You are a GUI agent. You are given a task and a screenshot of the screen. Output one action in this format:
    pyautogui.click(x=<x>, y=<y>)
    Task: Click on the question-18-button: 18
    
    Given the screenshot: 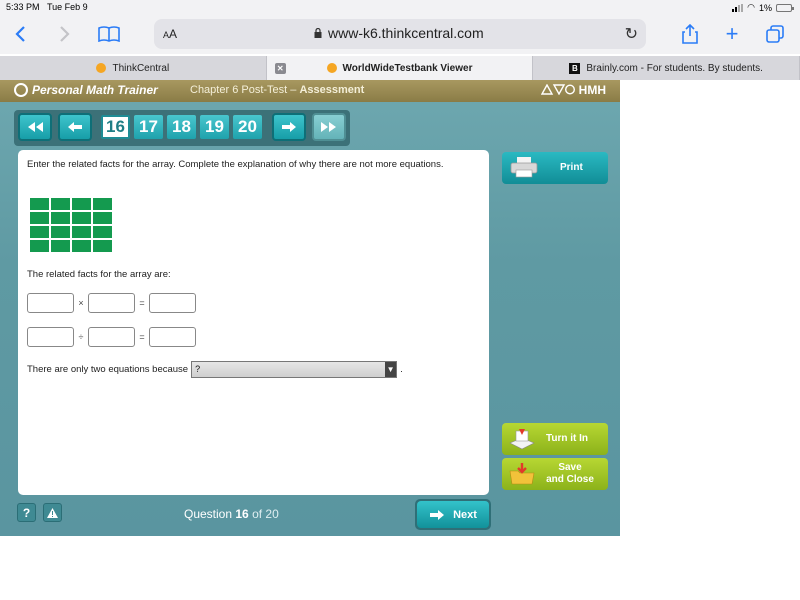 What is the action you would take?
    pyautogui.click(x=181, y=127)
    